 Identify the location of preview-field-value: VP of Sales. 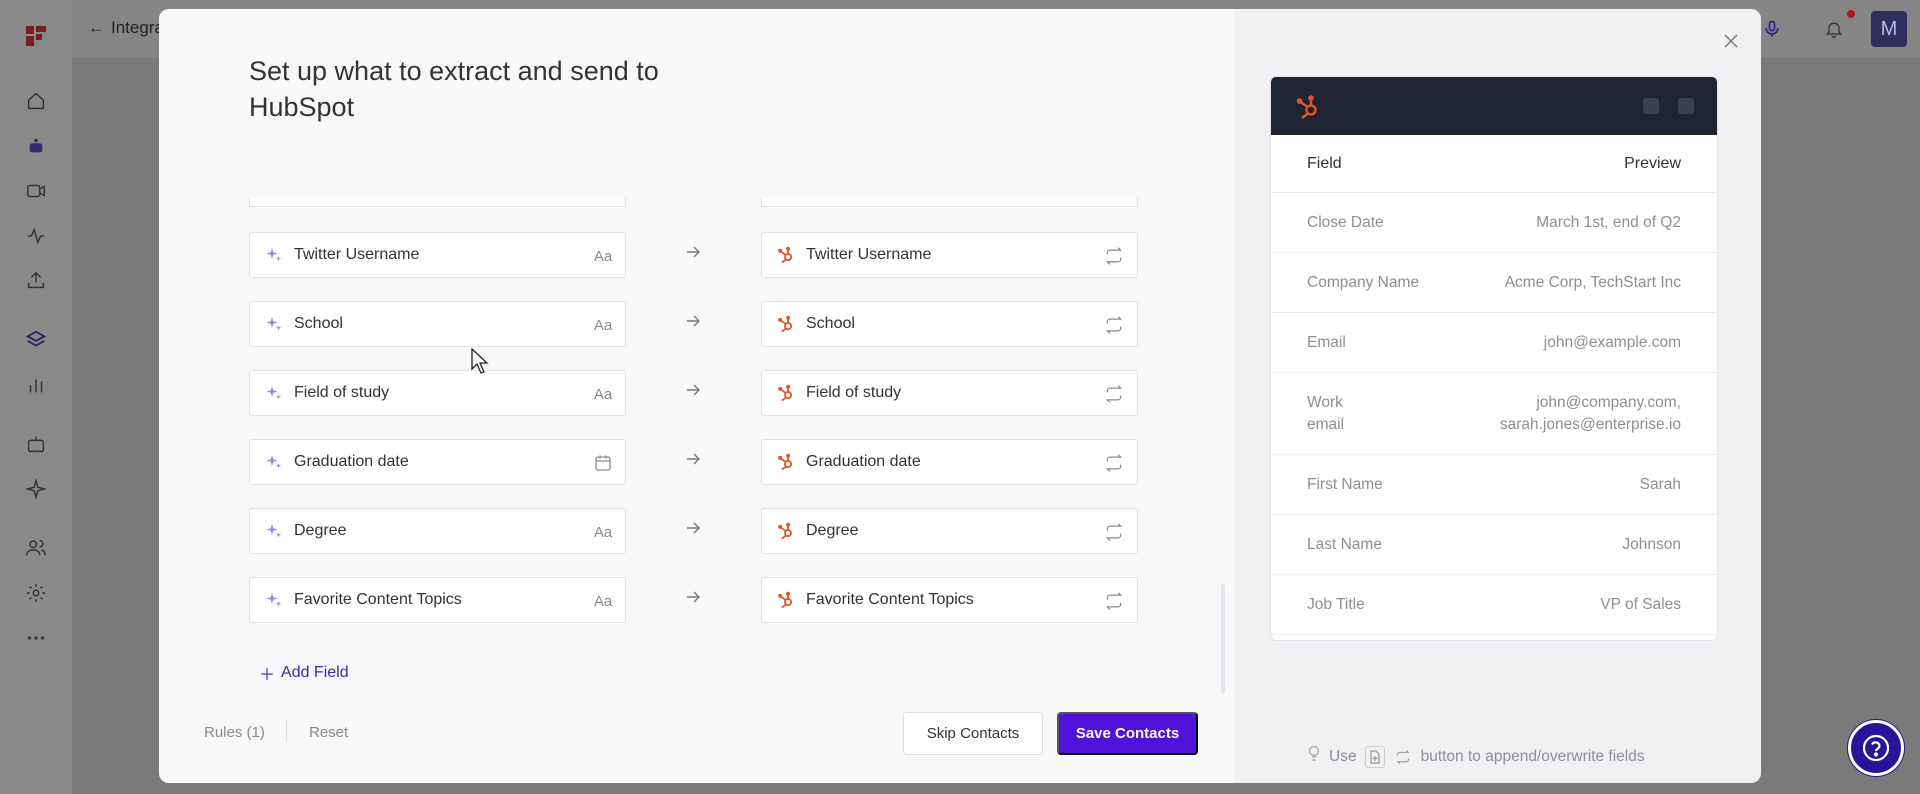
(1640, 604).